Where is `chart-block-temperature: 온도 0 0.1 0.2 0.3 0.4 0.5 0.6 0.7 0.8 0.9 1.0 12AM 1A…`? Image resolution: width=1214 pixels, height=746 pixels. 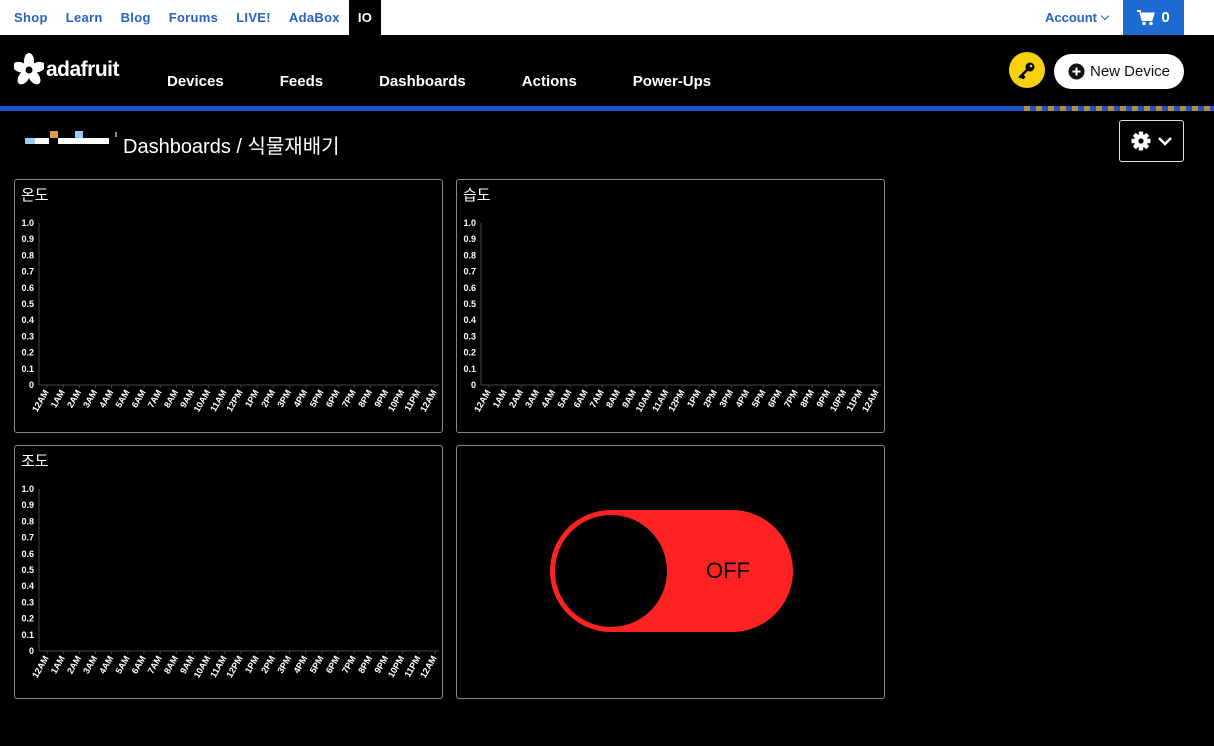
chart-block-temperature: 온도 0 0.1 0.2 0.3 0.4 0.5 0.6 0.7 0.8 0.9 1.0 12AM 1A… is located at coordinates (228, 306).